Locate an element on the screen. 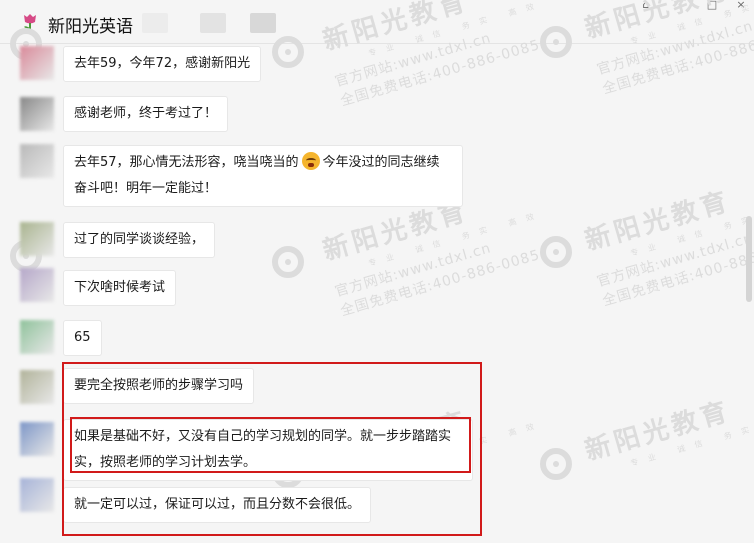 This screenshot has height=543, width=754. pin-icon: ⌂ is located at coordinates (646, 6).